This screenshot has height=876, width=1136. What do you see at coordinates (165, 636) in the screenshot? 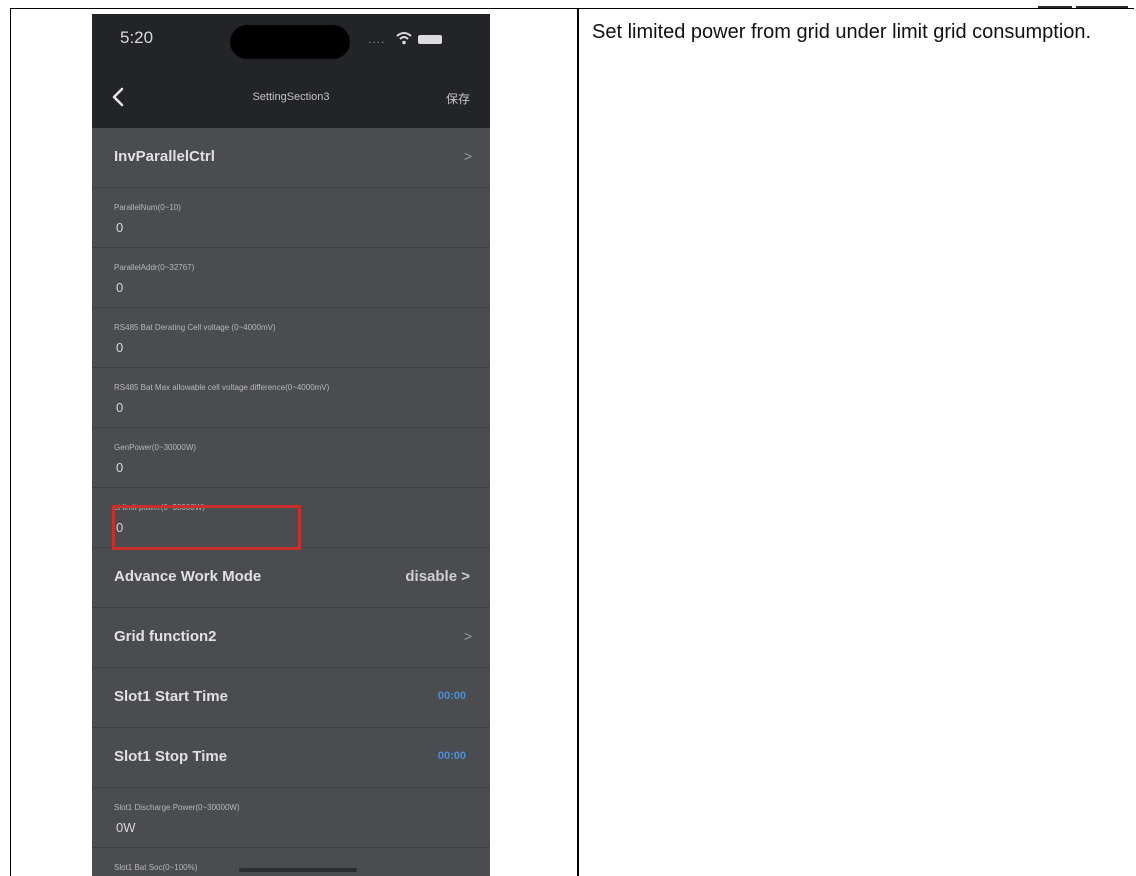
I see `section-label: Grid function2` at bounding box center [165, 636].